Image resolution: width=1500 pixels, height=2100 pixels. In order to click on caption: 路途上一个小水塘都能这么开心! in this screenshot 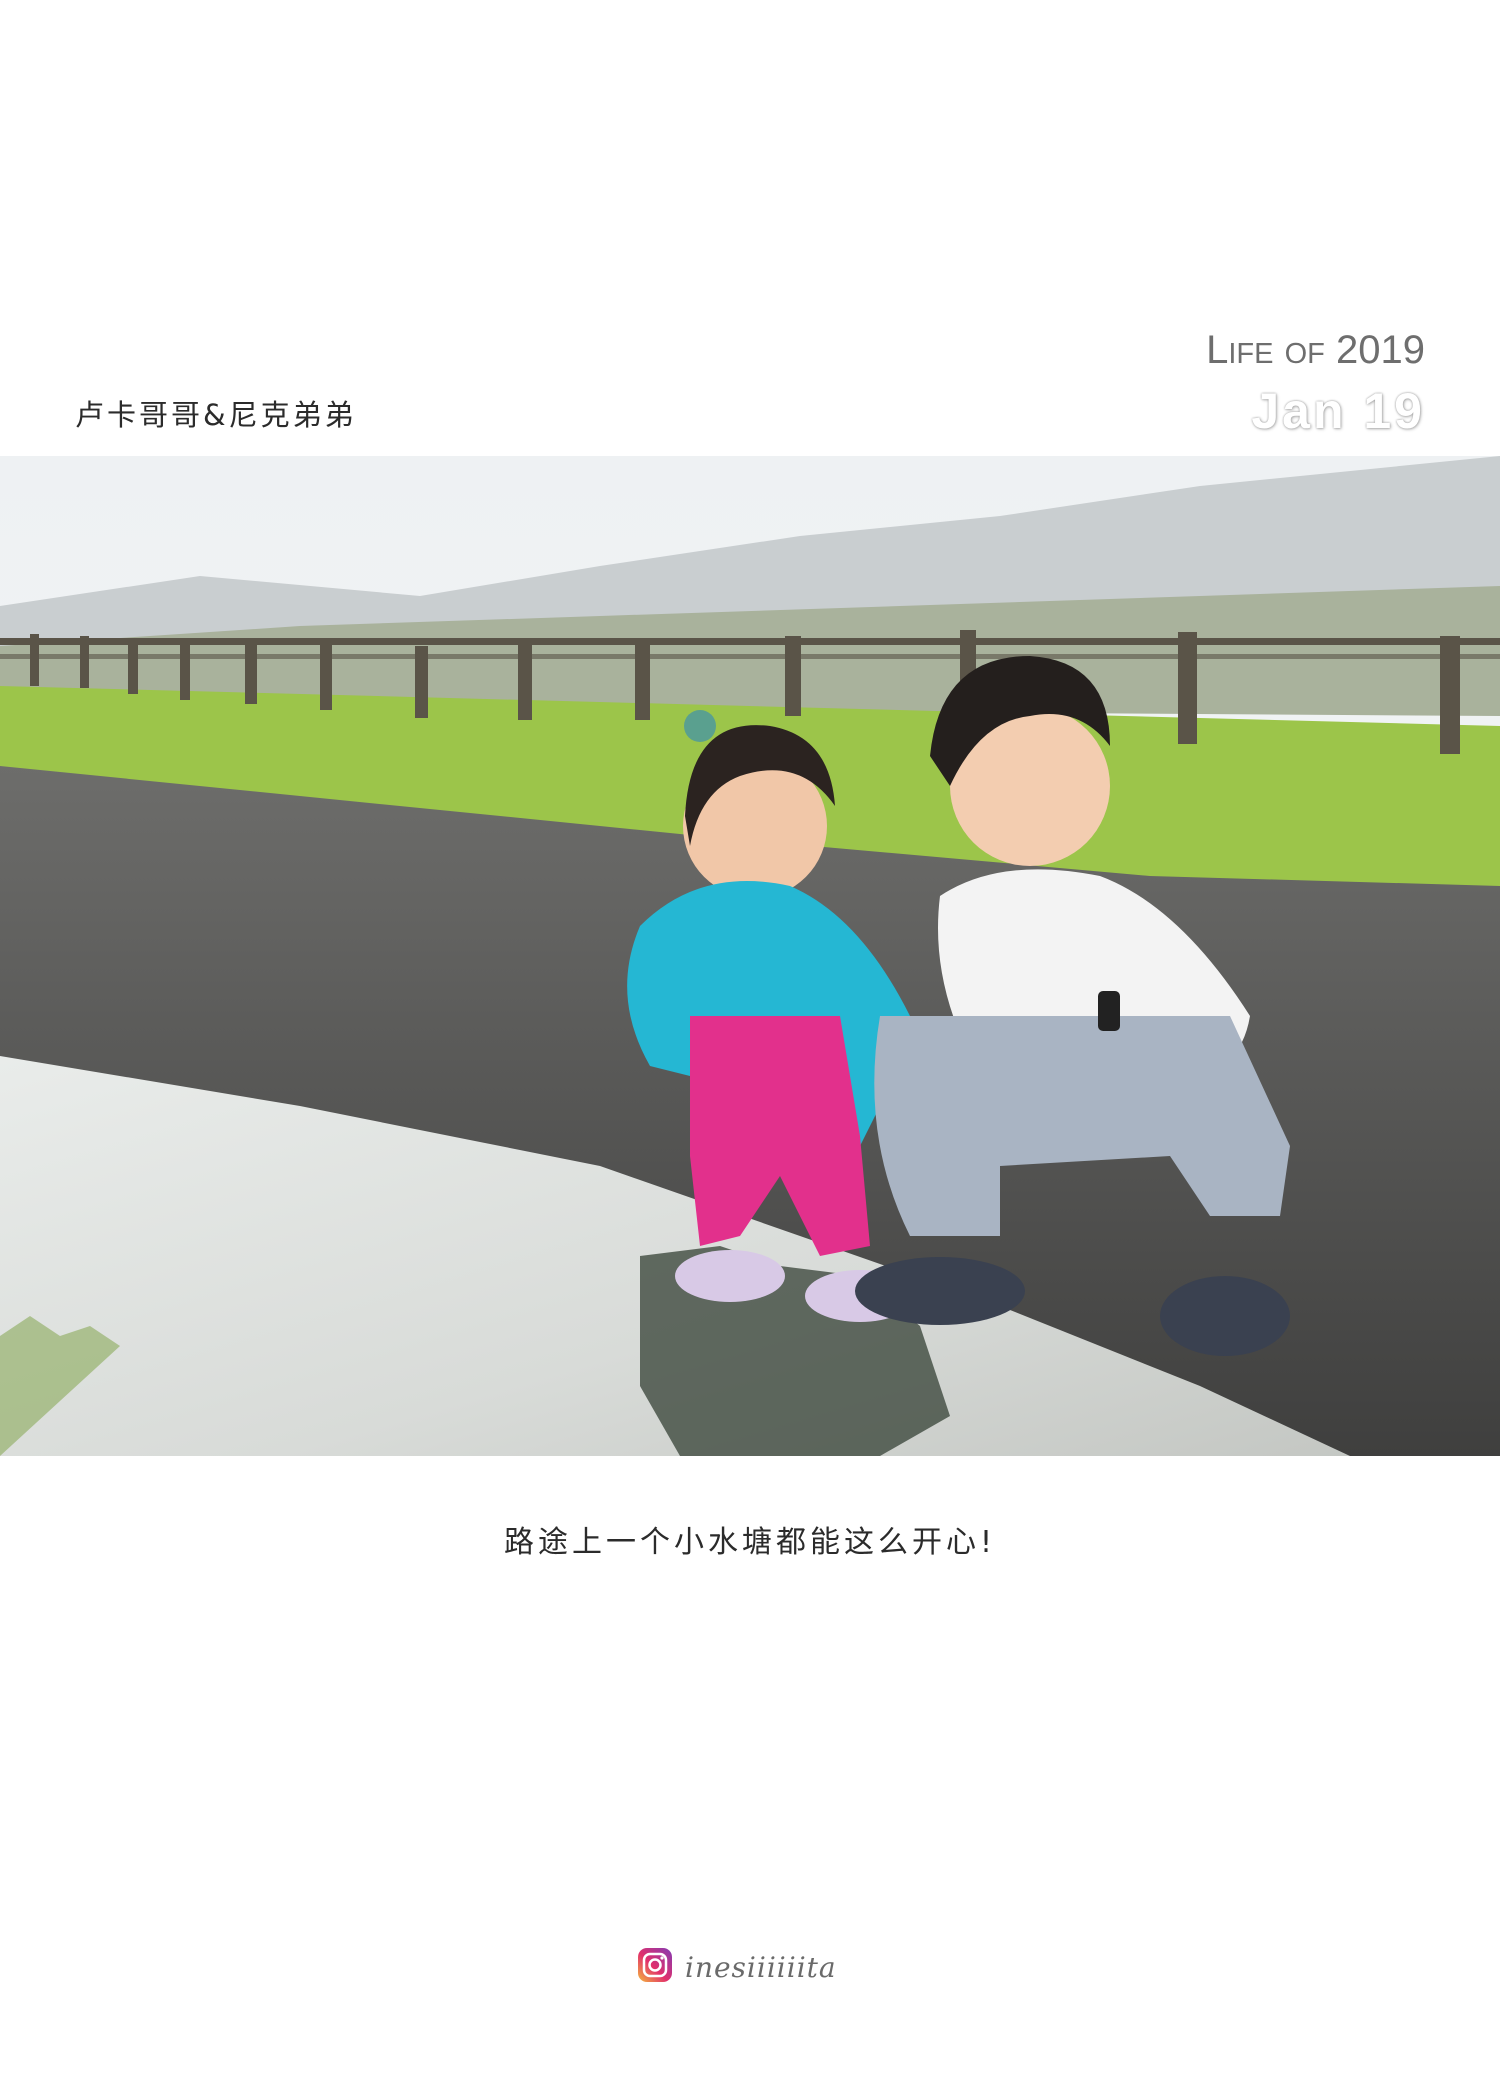, I will do `click(750, 1542)`.